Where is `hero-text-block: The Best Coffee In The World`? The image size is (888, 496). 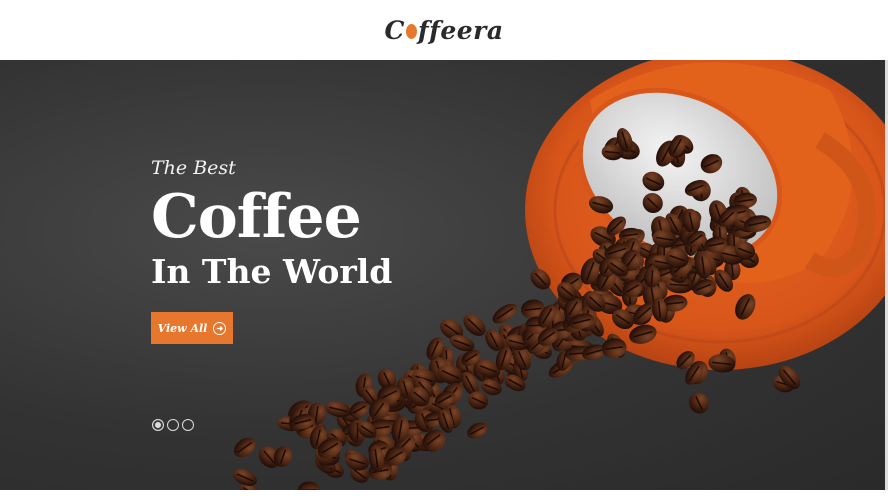 hero-text-block: The Best Coffee In The World is located at coordinates (271, 224).